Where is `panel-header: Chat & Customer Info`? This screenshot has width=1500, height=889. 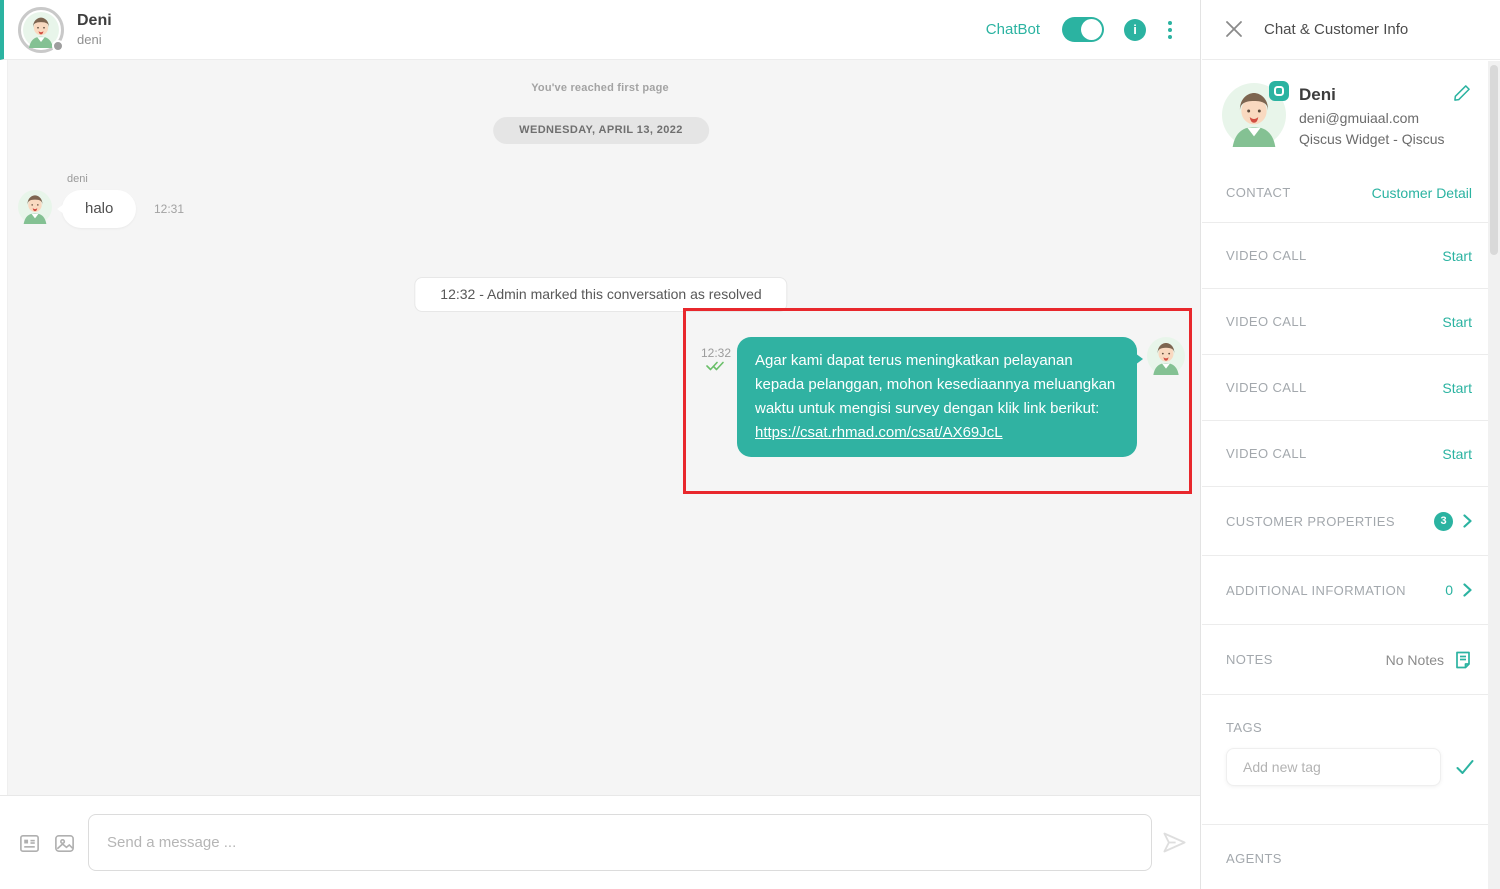 panel-header: Chat & Customer Info is located at coordinates (1351, 30).